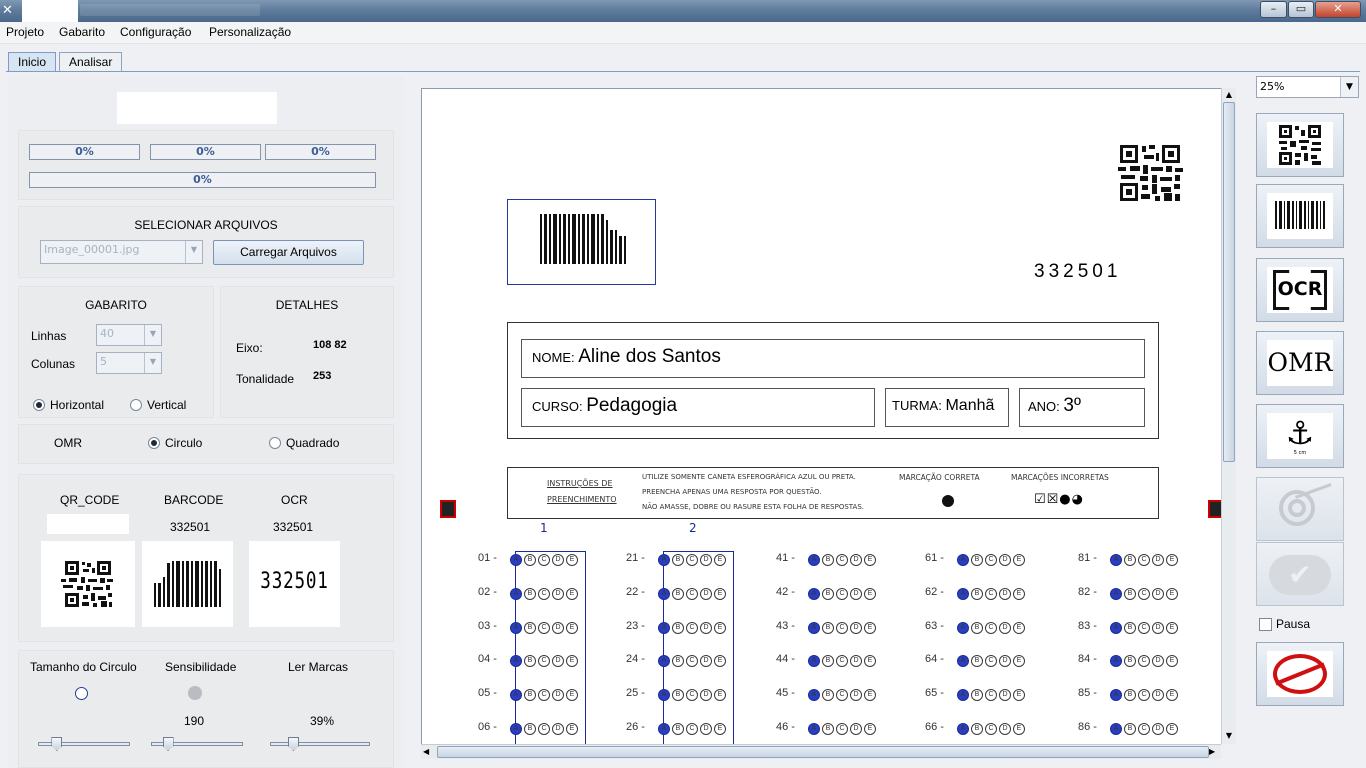 The height and width of the screenshot is (768, 1366). I want to click on ocr-icon: OCR, so click(1300, 290).